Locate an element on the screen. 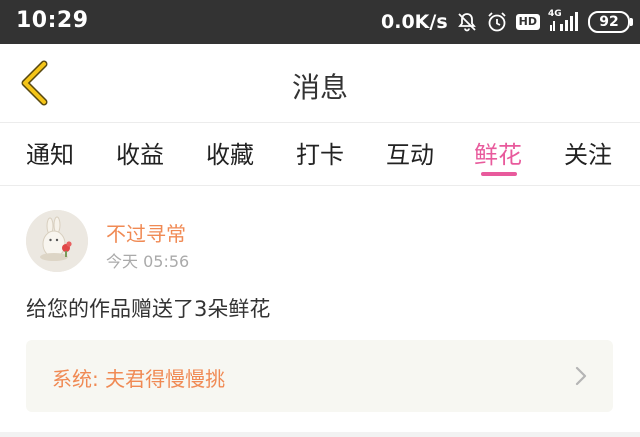  tab-checkin: 打卡 is located at coordinates (320, 152).